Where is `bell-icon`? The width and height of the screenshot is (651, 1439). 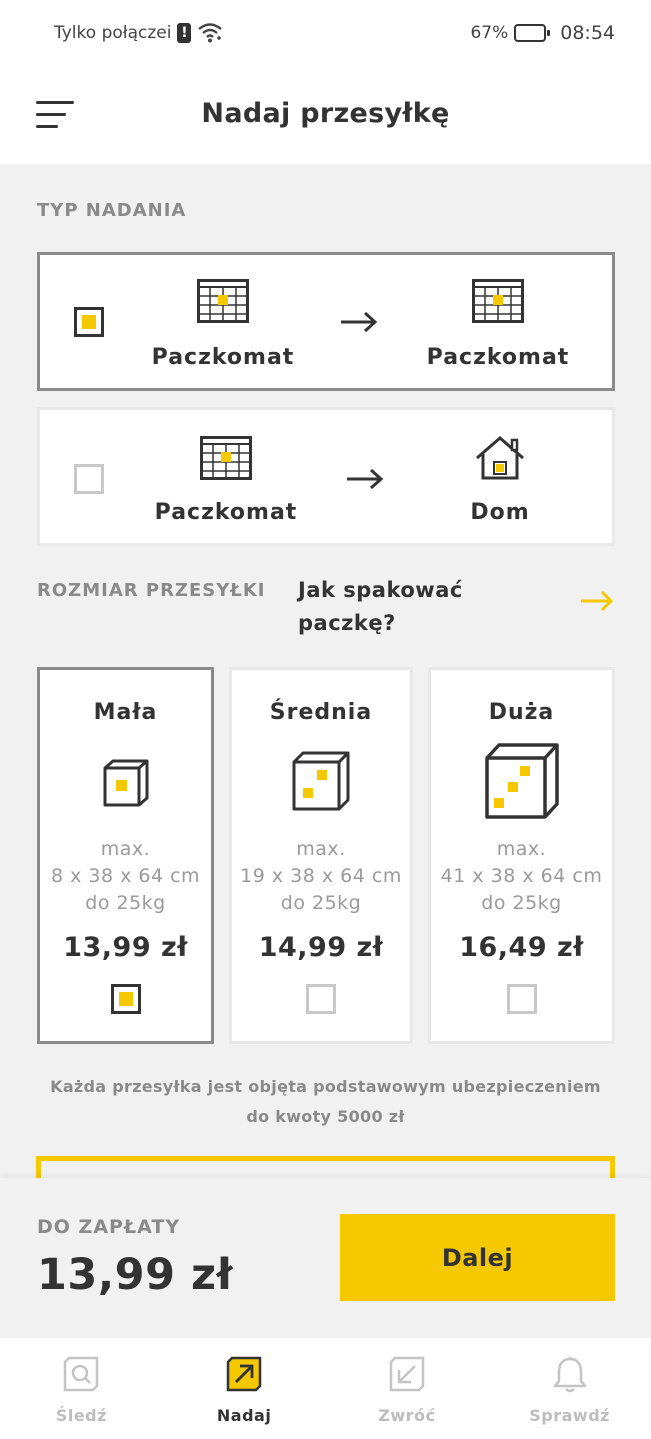
bell-icon is located at coordinates (569, 1375).